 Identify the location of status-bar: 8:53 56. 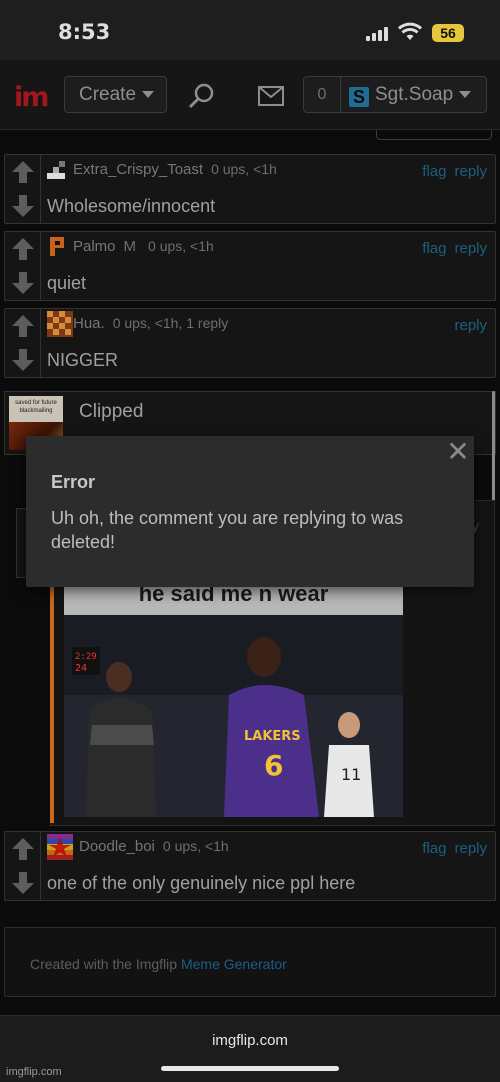
(250, 30).